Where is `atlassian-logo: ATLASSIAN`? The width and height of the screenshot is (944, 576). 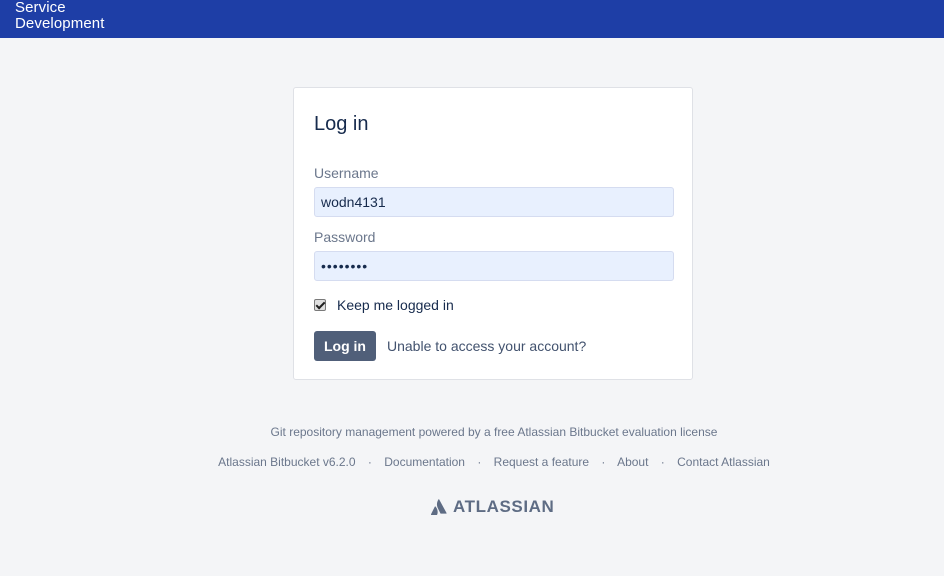 atlassian-logo: ATLASSIAN is located at coordinates (492, 507).